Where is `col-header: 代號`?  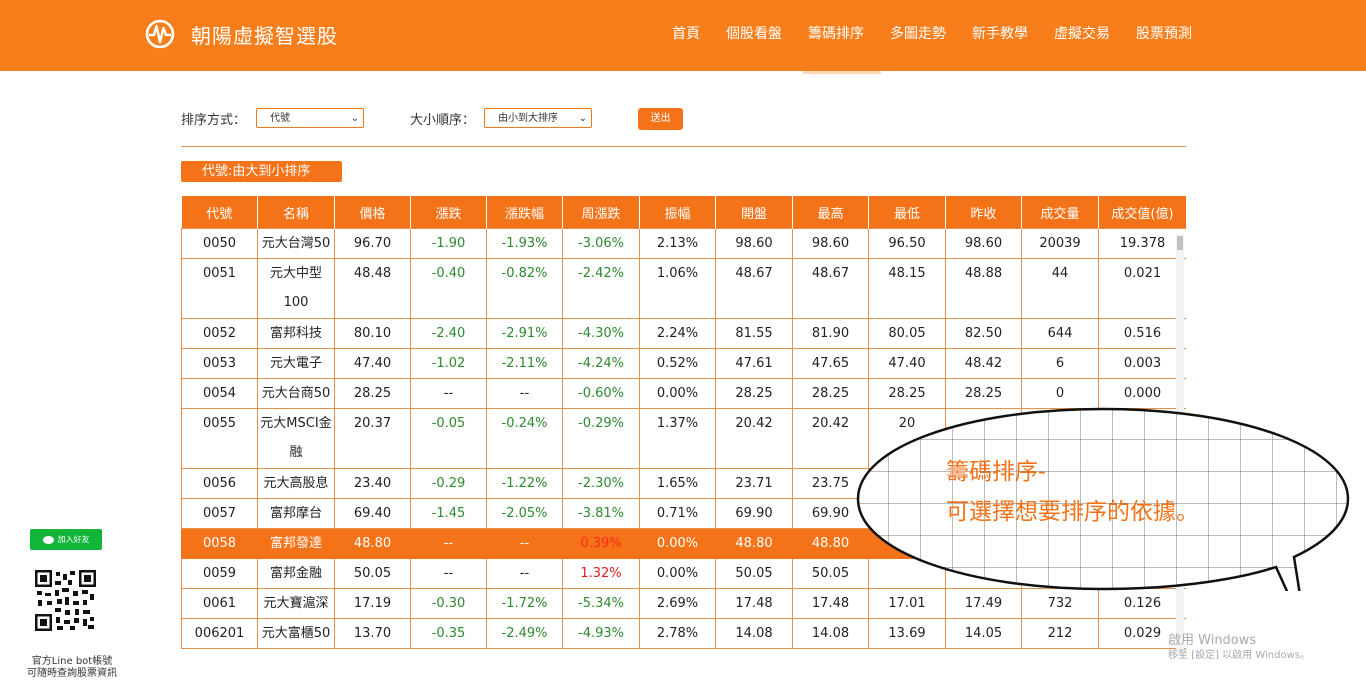 col-header: 代號 is located at coordinates (219, 212).